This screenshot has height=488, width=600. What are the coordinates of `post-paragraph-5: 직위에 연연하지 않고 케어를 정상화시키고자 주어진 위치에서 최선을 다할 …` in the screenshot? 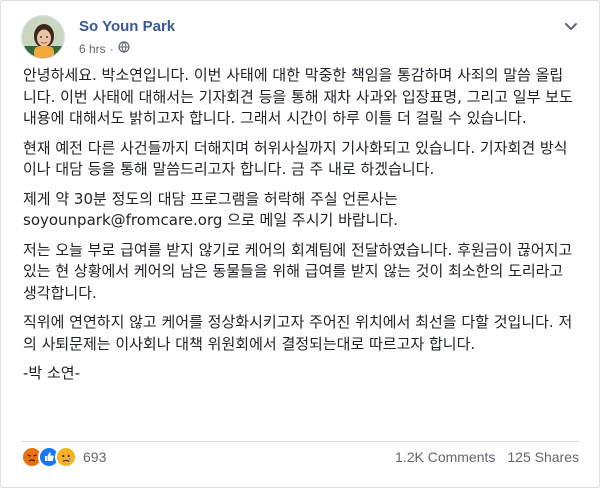 It's located at (298, 333).